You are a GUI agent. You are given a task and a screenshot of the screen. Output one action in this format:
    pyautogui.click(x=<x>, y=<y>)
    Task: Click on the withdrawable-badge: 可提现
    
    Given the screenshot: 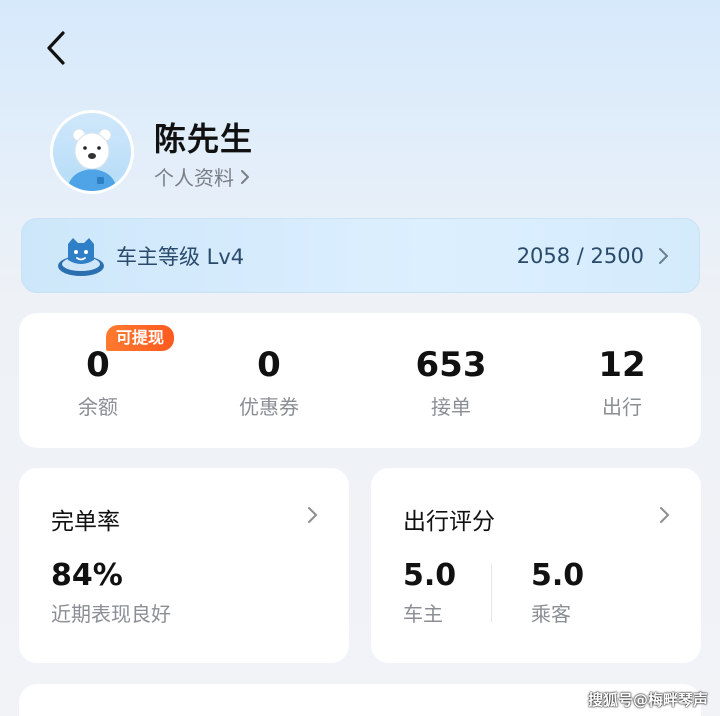 What is the action you would take?
    pyautogui.click(x=140, y=338)
    